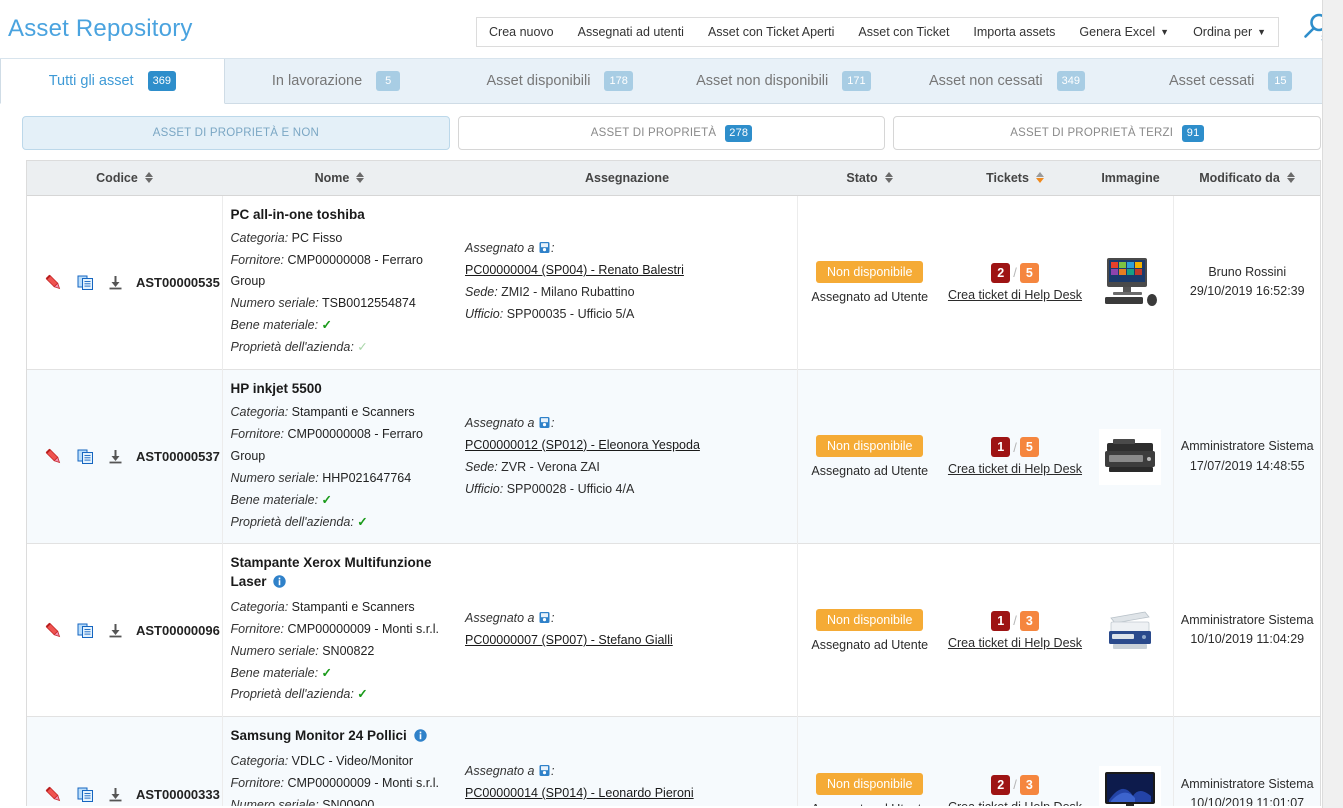 Image resolution: width=1343 pixels, height=808 pixels. Describe the element at coordinates (331, 572) in the screenshot. I see `asset-name-text: Stampante Xerox Multifunzione Laser` at that location.